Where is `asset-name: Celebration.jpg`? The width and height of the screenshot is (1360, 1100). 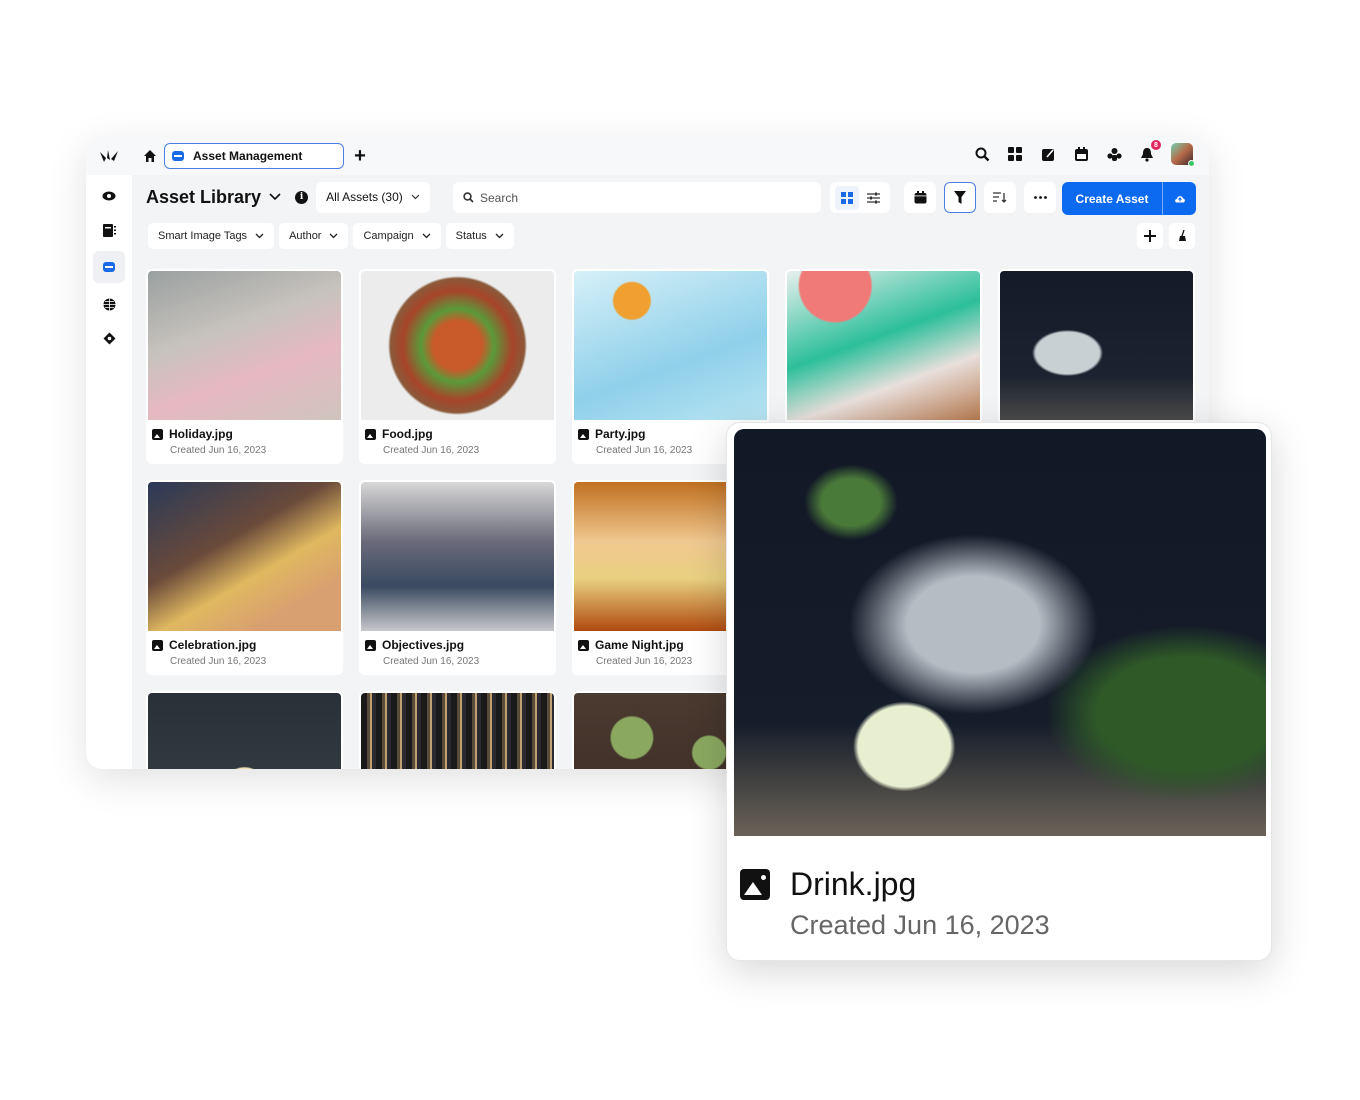
asset-name: Celebration.jpg is located at coordinates (213, 645).